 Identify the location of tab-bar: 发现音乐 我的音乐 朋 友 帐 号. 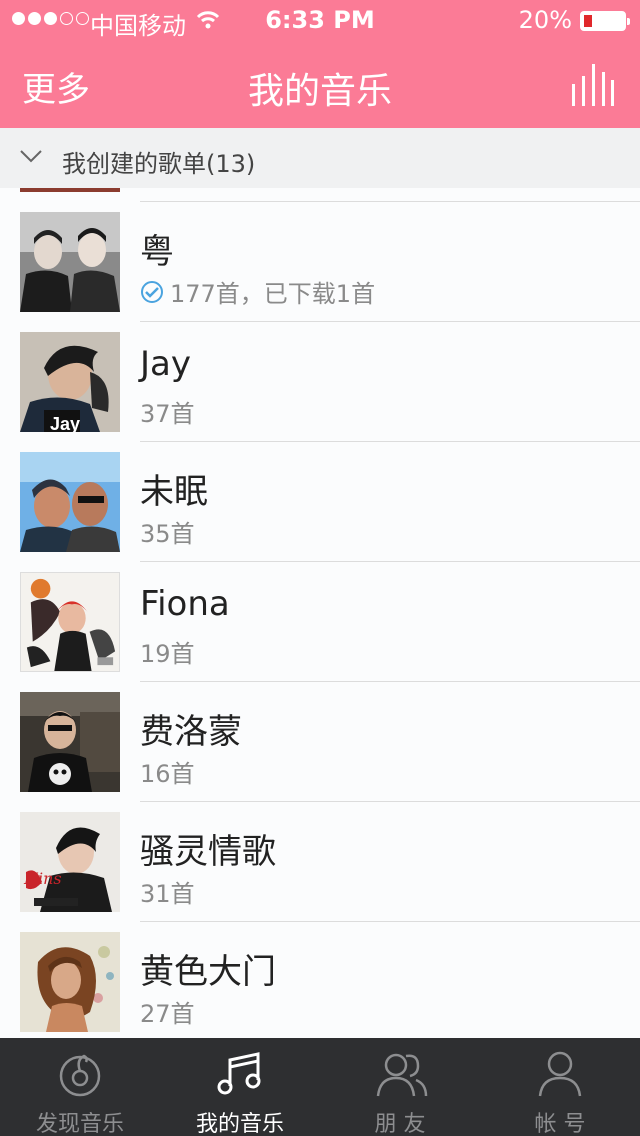
(320, 1087).